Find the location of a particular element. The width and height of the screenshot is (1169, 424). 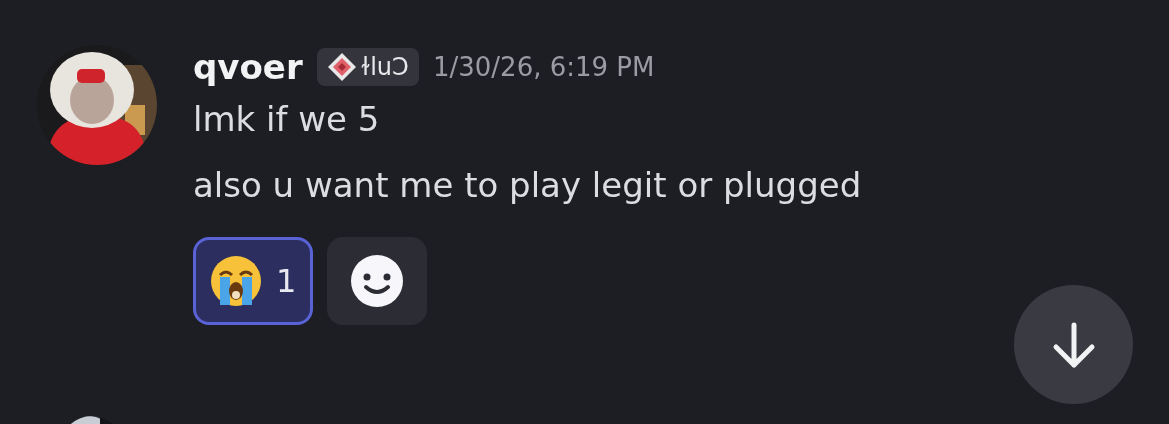

add-reaction-button is located at coordinates (377, 281).